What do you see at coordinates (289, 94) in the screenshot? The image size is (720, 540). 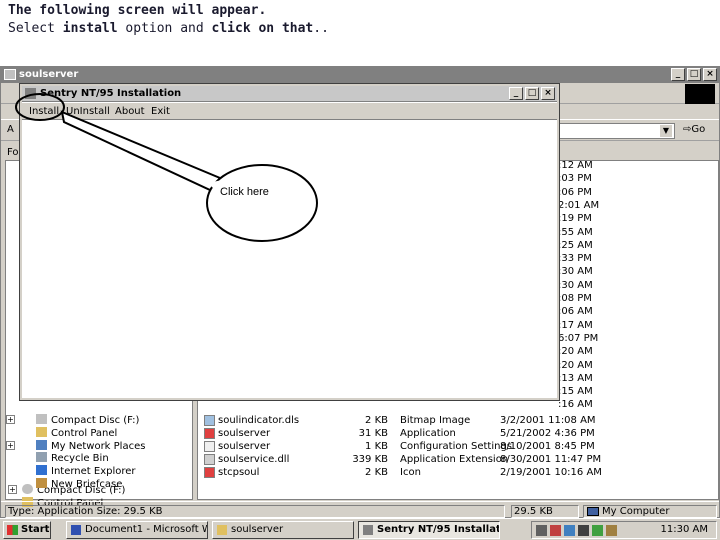 I see `dialog-titlebar: Sentry NT/95 Installation _ □ ×` at bounding box center [289, 94].